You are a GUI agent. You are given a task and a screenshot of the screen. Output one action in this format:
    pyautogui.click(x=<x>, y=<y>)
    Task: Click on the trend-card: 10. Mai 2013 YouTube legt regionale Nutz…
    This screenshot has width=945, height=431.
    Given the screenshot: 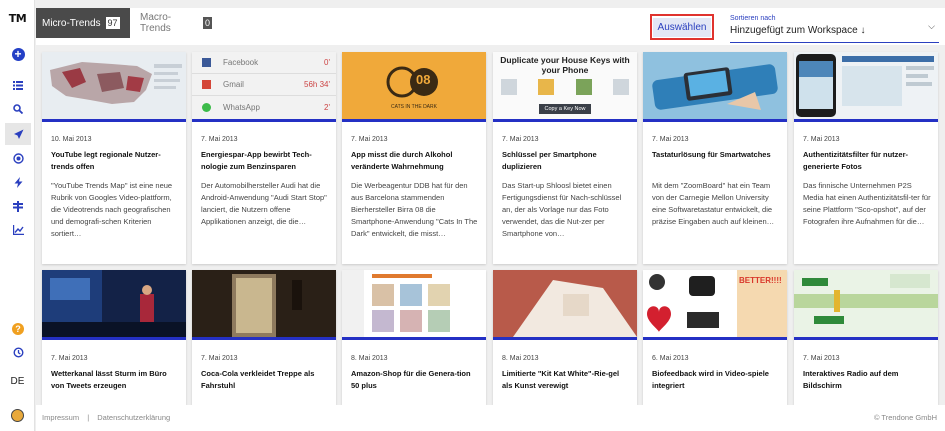 What is the action you would take?
    pyautogui.click(x=114, y=158)
    